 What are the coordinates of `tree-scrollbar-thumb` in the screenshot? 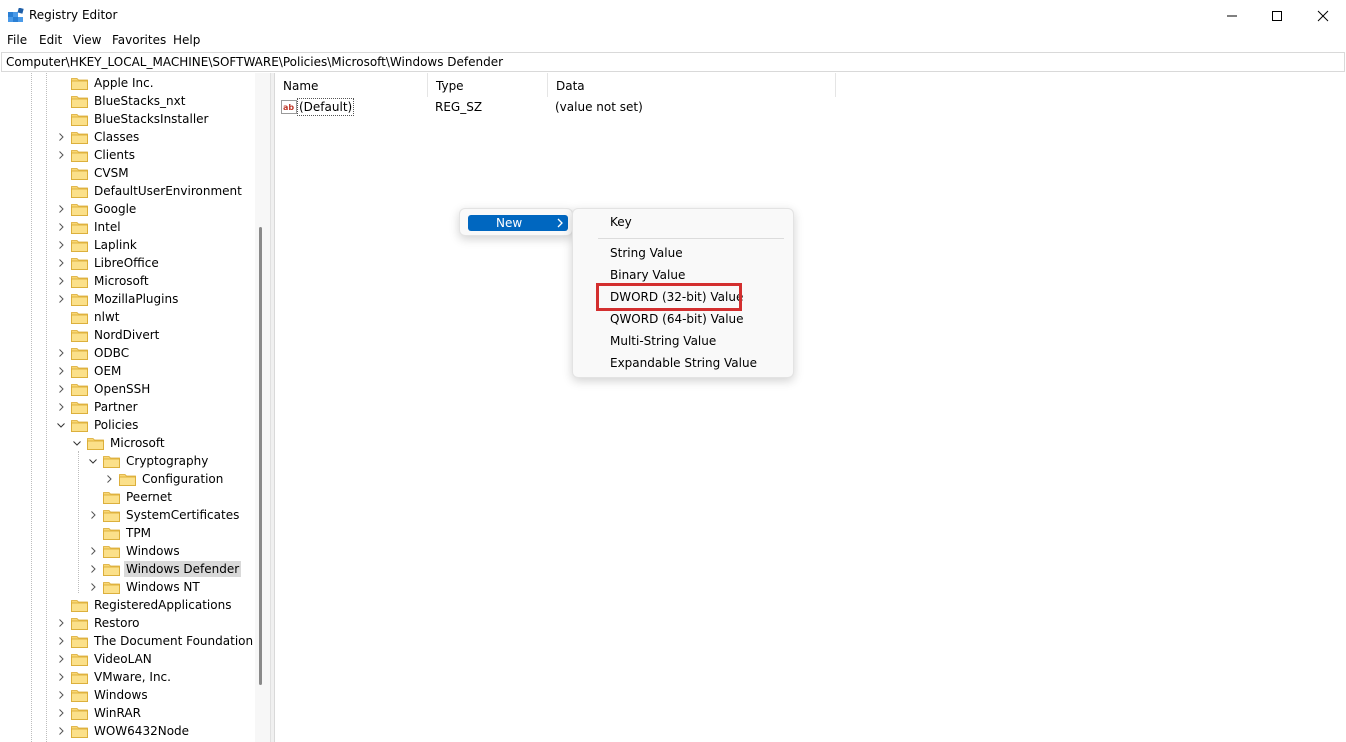 It's located at (260, 456).